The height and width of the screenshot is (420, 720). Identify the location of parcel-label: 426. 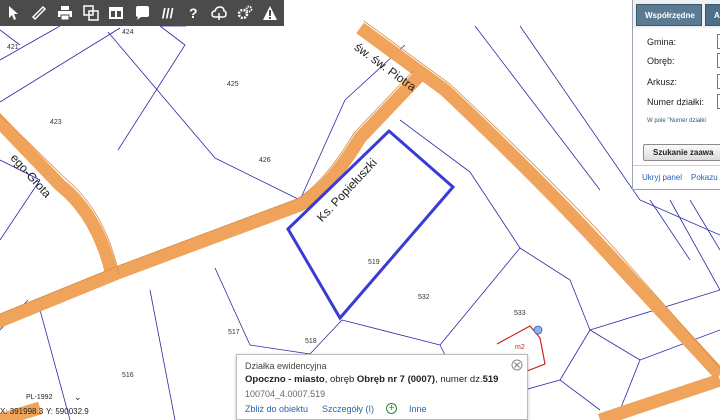
(265, 160).